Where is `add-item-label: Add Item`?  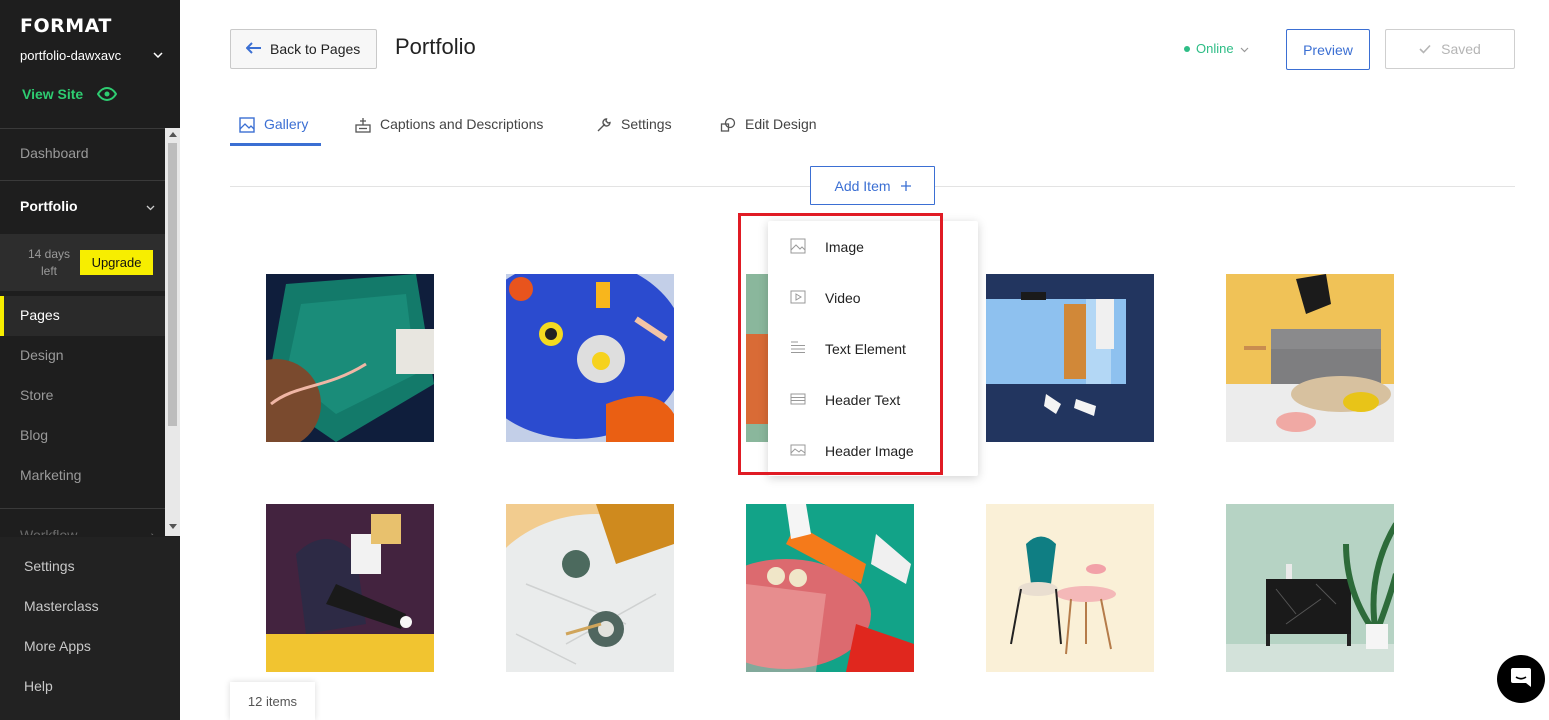 add-item-label: Add Item is located at coordinates (862, 185).